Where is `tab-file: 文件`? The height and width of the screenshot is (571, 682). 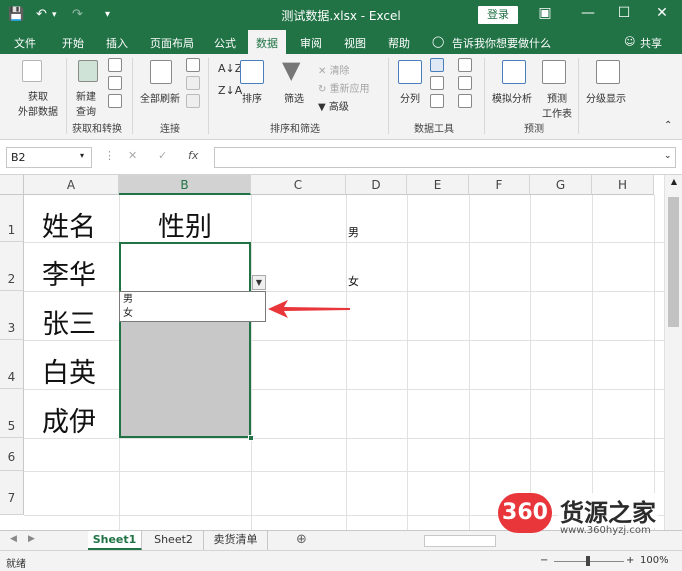 tab-file: 文件 is located at coordinates (25, 43).